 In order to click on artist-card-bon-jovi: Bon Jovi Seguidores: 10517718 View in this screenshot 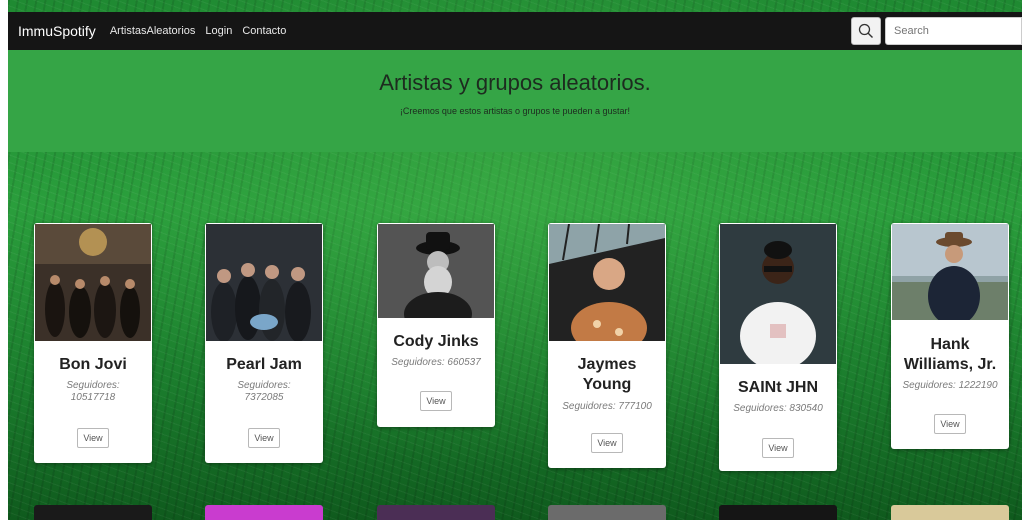, I will do `click(93, 343)`.